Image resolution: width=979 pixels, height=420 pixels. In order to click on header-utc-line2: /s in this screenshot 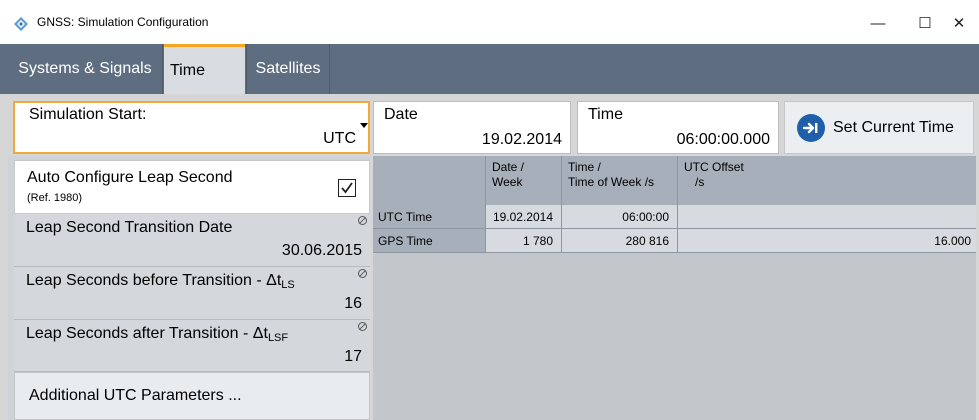, I will do `click(700, 182)`.